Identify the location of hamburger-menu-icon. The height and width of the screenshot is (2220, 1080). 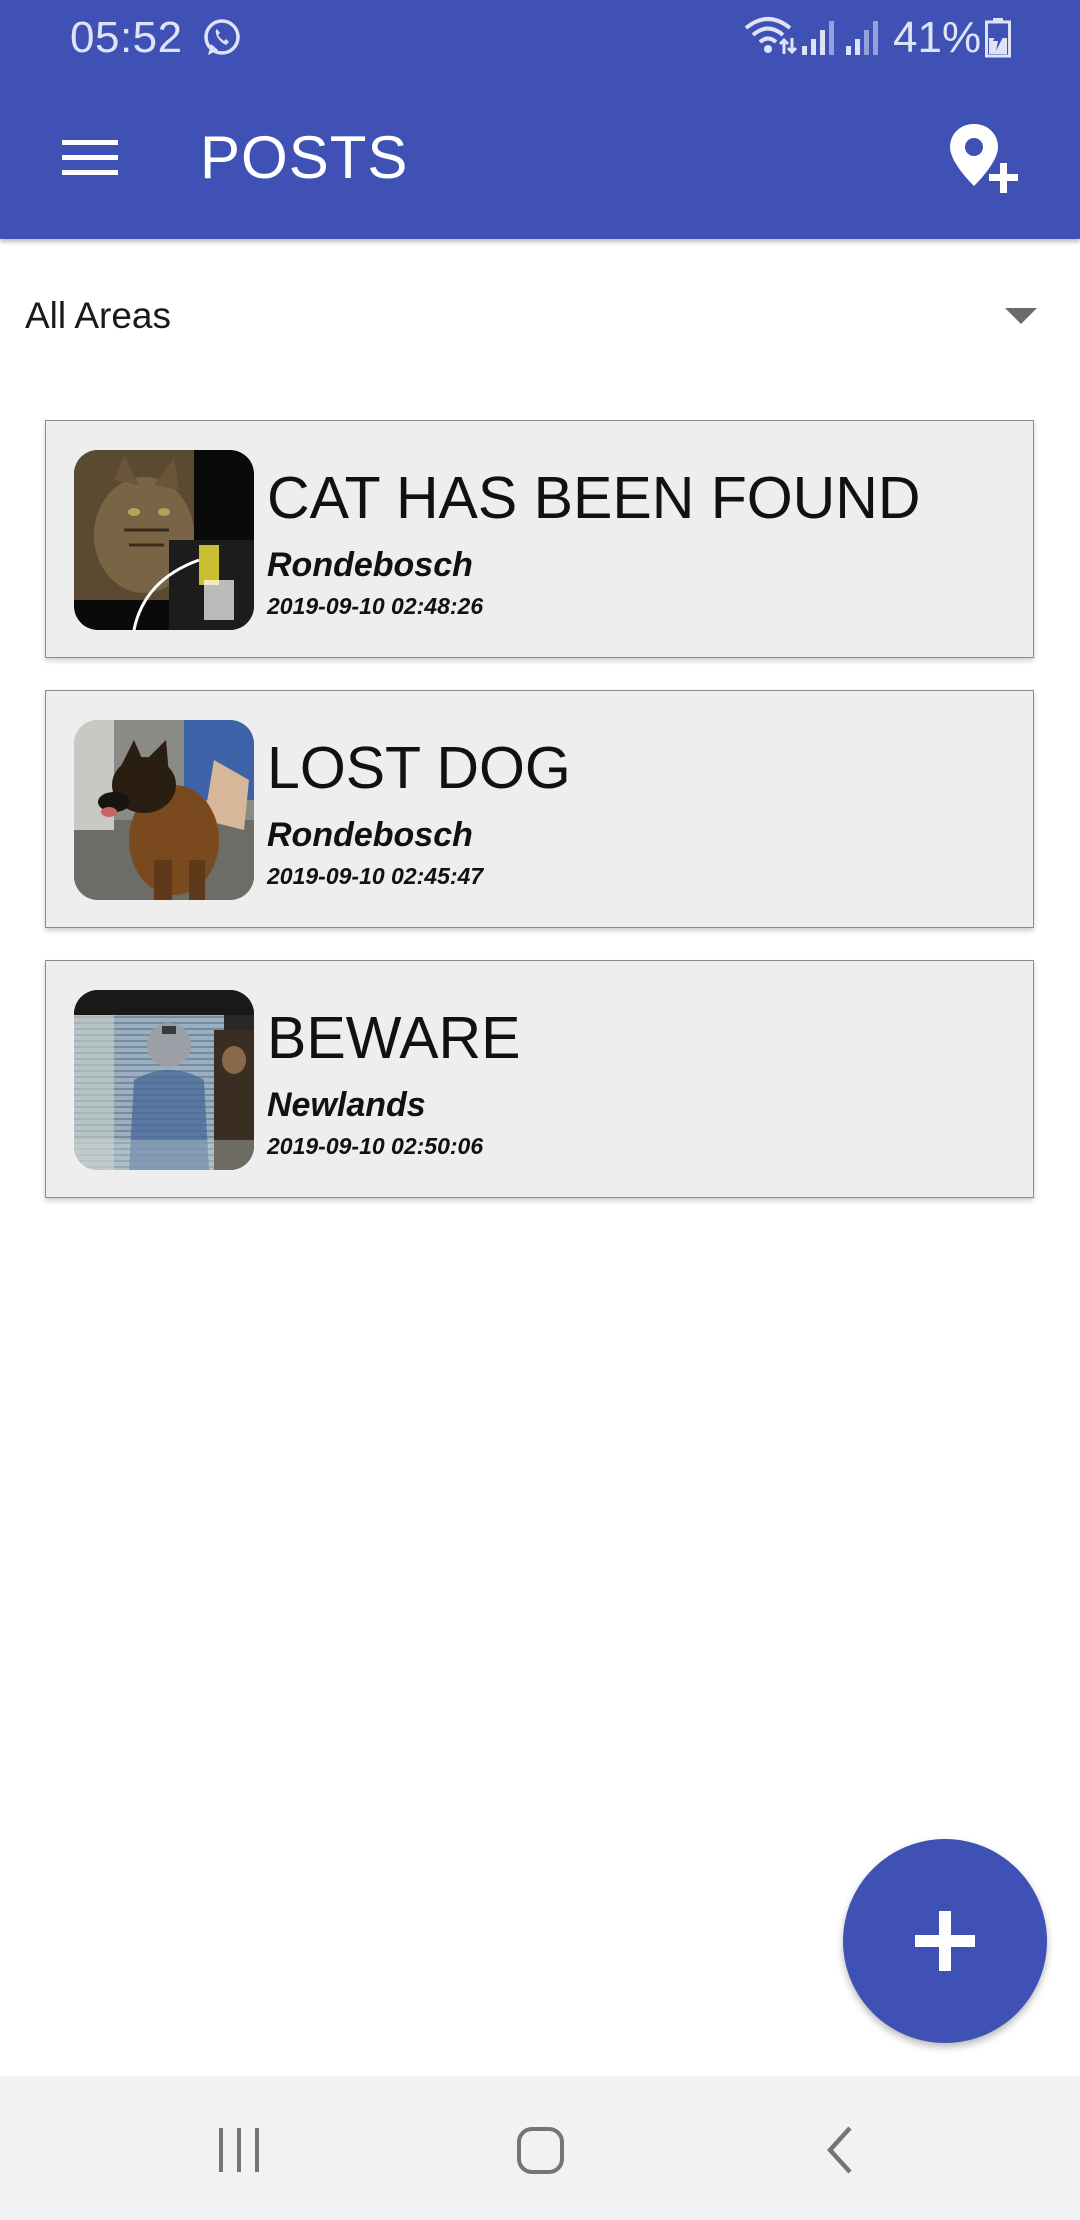
(90, 157).